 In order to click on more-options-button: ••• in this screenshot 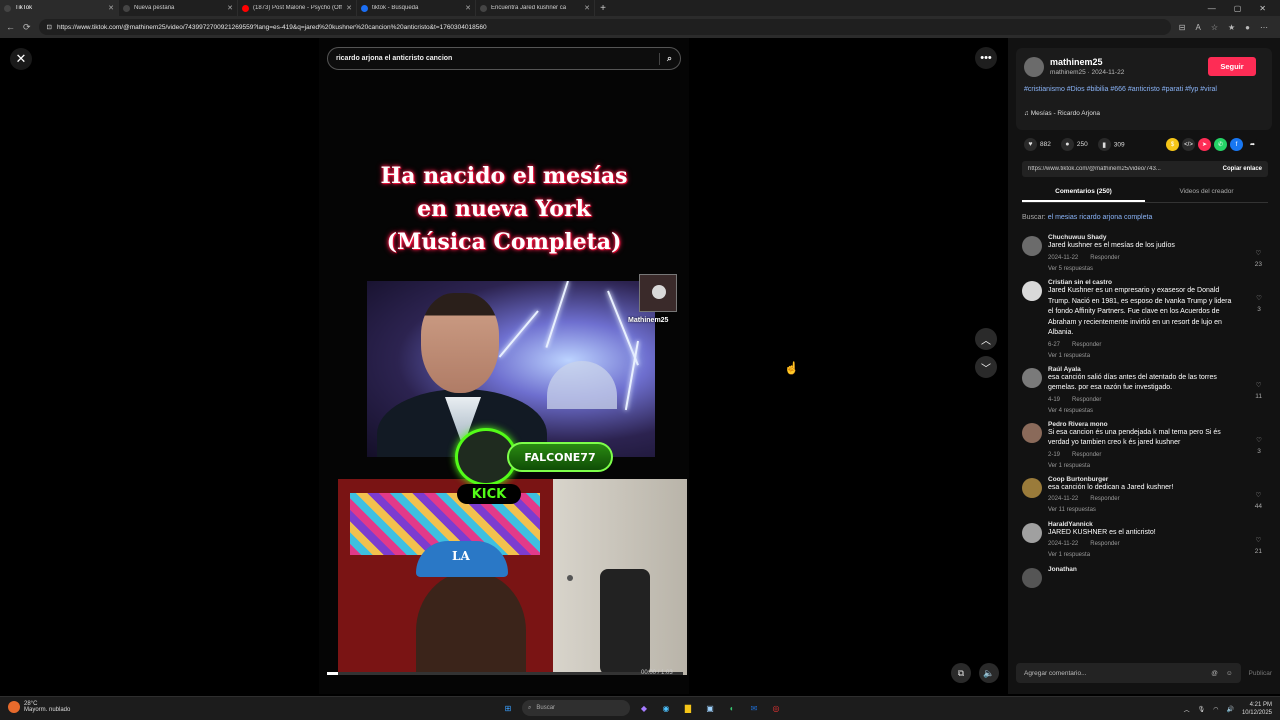, I will do `click(986, 58)`.